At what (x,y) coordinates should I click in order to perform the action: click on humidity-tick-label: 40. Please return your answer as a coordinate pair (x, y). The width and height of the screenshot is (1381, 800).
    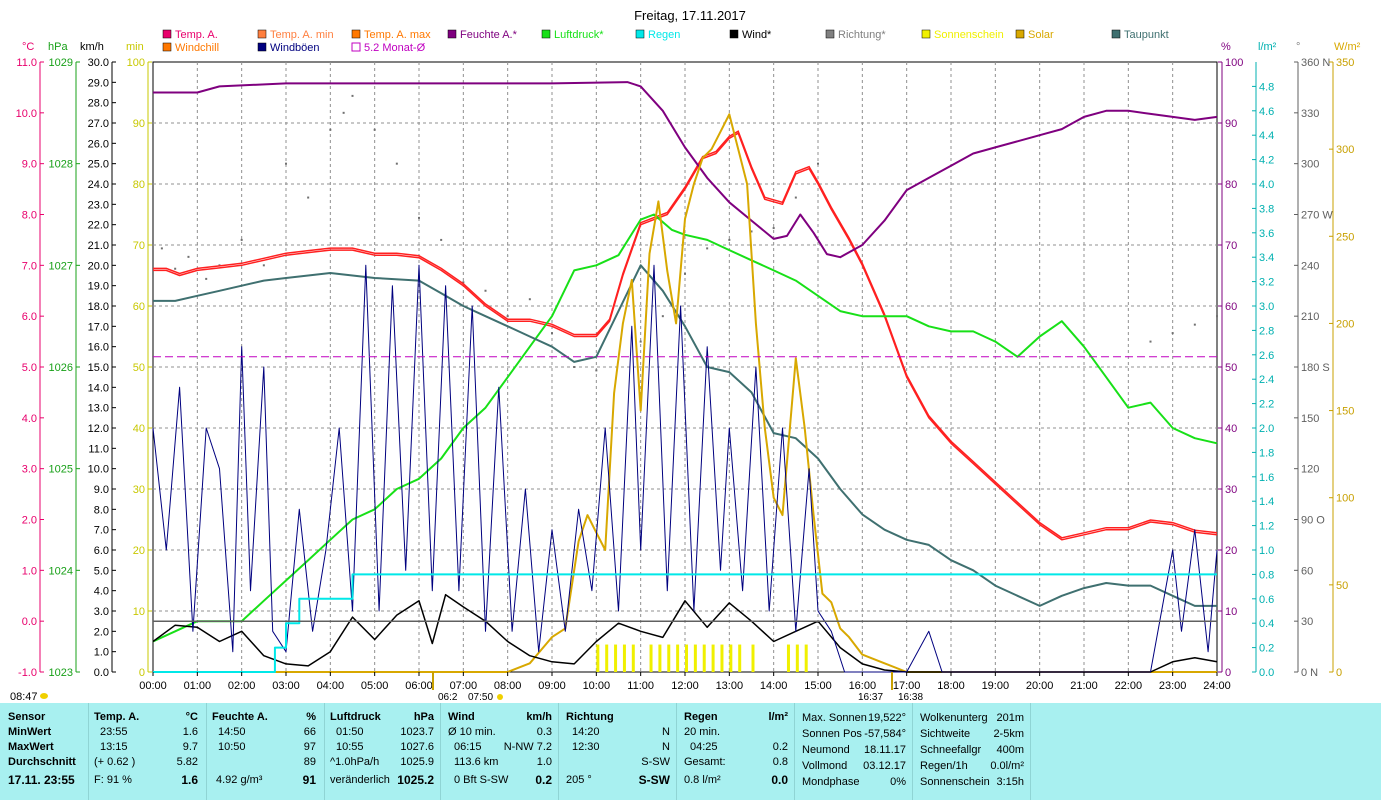
    Looking at the image, I should click on (1231, 429).